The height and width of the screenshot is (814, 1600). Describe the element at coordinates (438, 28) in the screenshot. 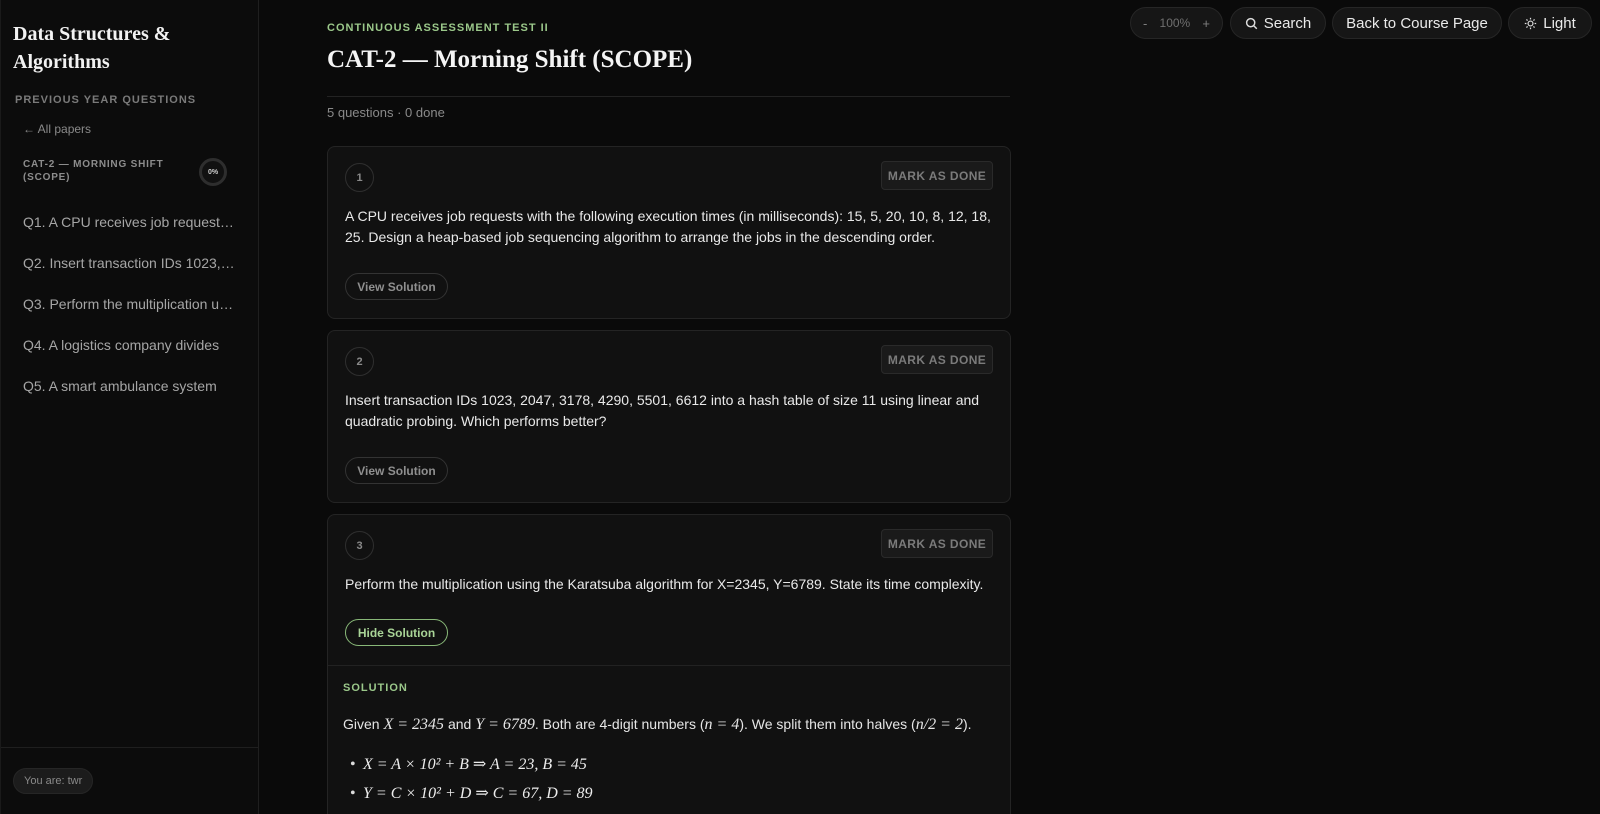

I see `eyebrow-label: CONTINUOUS ASSESSMENT TEST II` at that location.